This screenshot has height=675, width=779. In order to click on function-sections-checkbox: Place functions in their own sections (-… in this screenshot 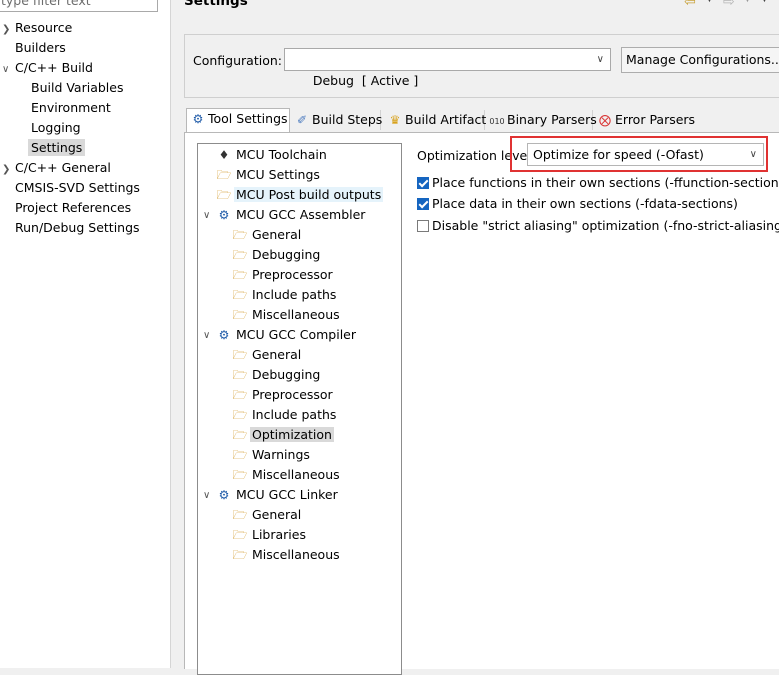, I will do `click(598, 183)`.